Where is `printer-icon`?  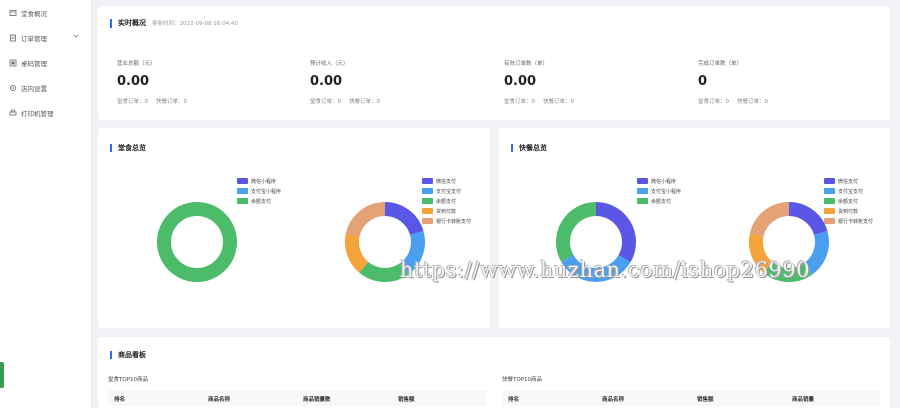
printer-icon is located at coordinates (13, 113).